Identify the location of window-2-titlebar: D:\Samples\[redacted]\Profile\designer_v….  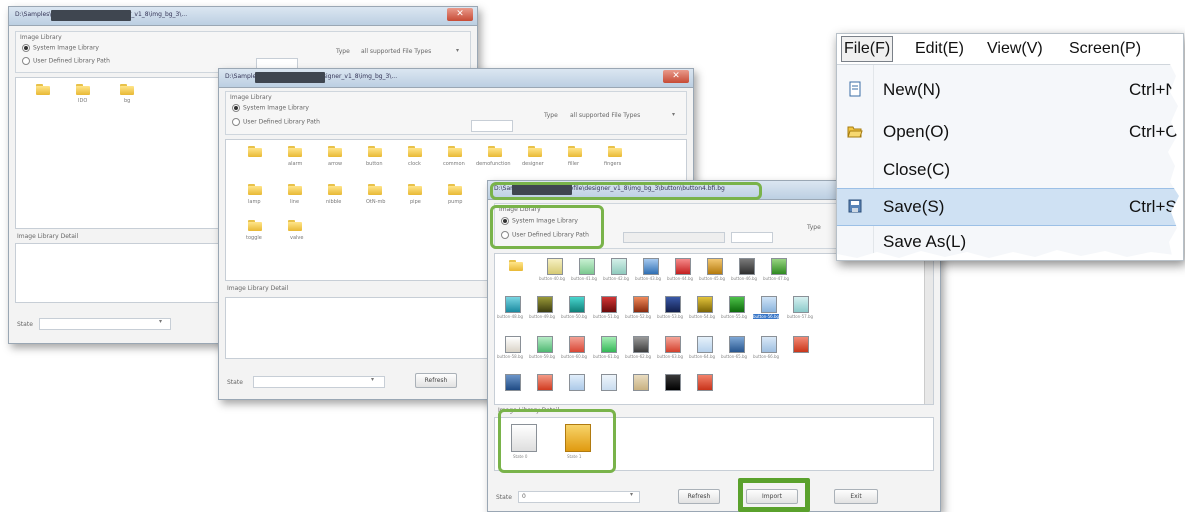
(456, 78).